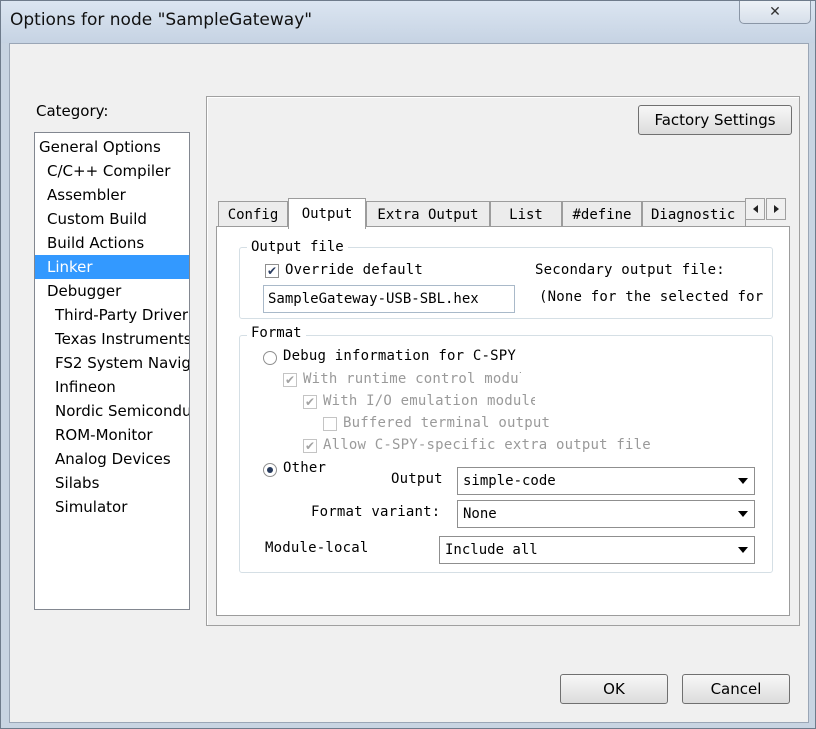 The height and width of the screenshot is (729, 816). What do you see at coordinates (736, 689) in the screenshot?
I see `cancel-button: Cancel` at bounding box center [736, 689].